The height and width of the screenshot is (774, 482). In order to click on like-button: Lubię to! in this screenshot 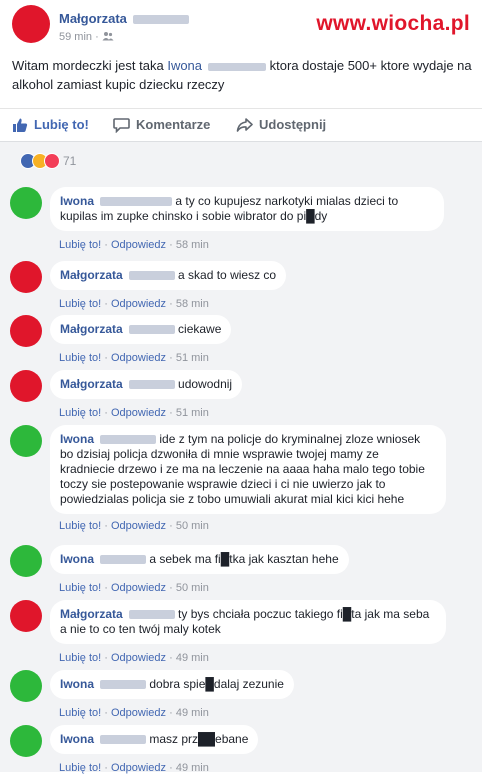, I will do `click(50, 125)`.